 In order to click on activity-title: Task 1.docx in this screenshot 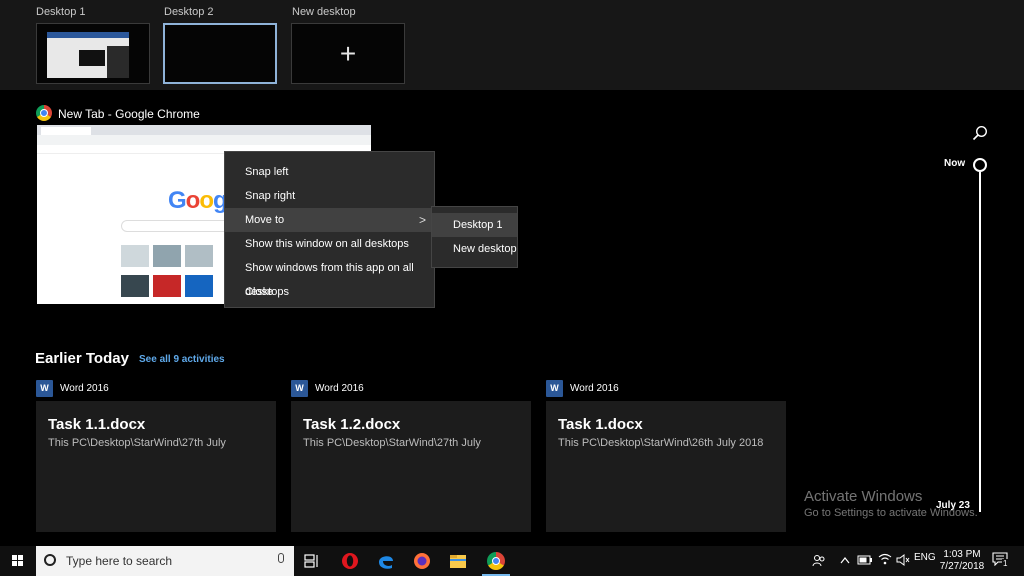, I will do `click(600, 424)`.